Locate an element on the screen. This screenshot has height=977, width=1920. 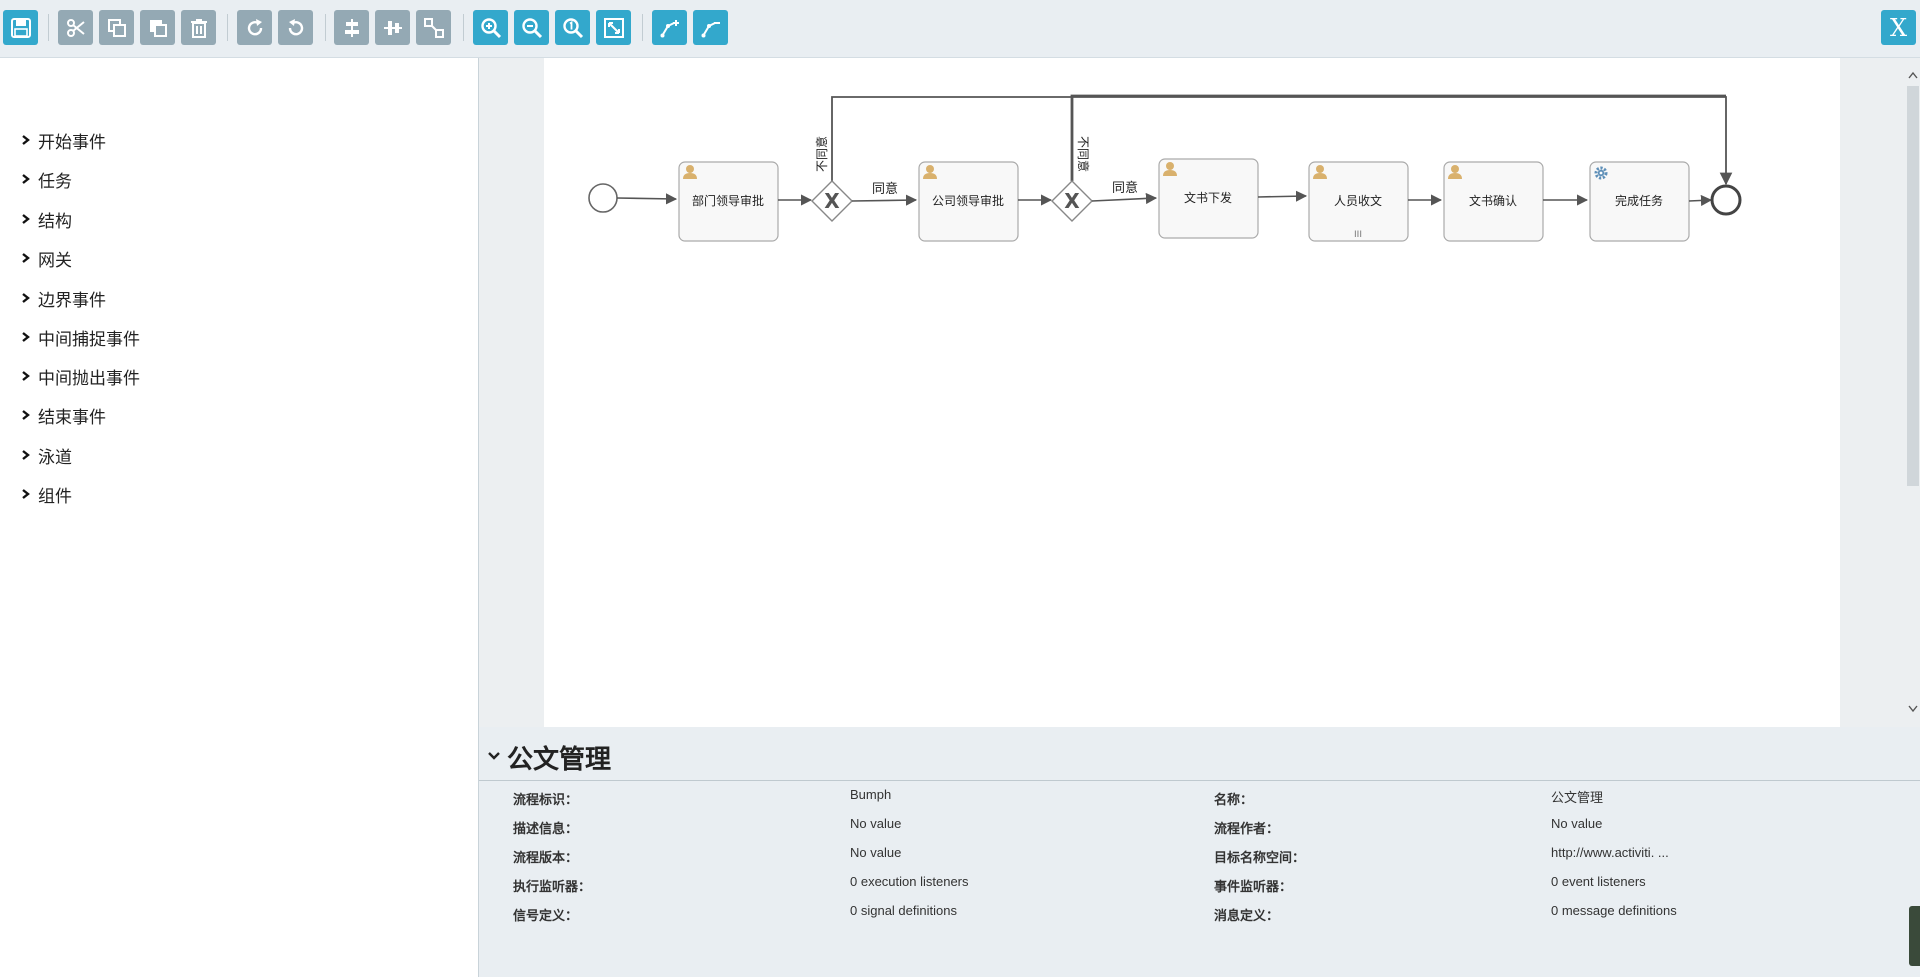
redo-icon is located at coordinates (254, 26).